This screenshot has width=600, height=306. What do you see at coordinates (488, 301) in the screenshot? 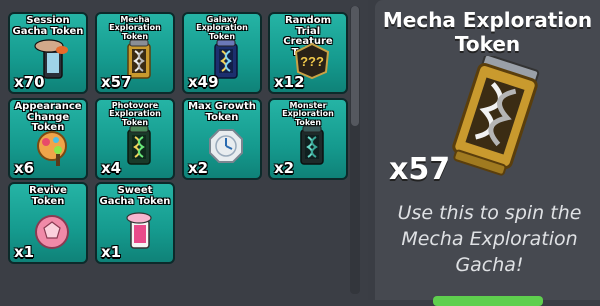
I see `use-button` at bounding box center [488, 301].